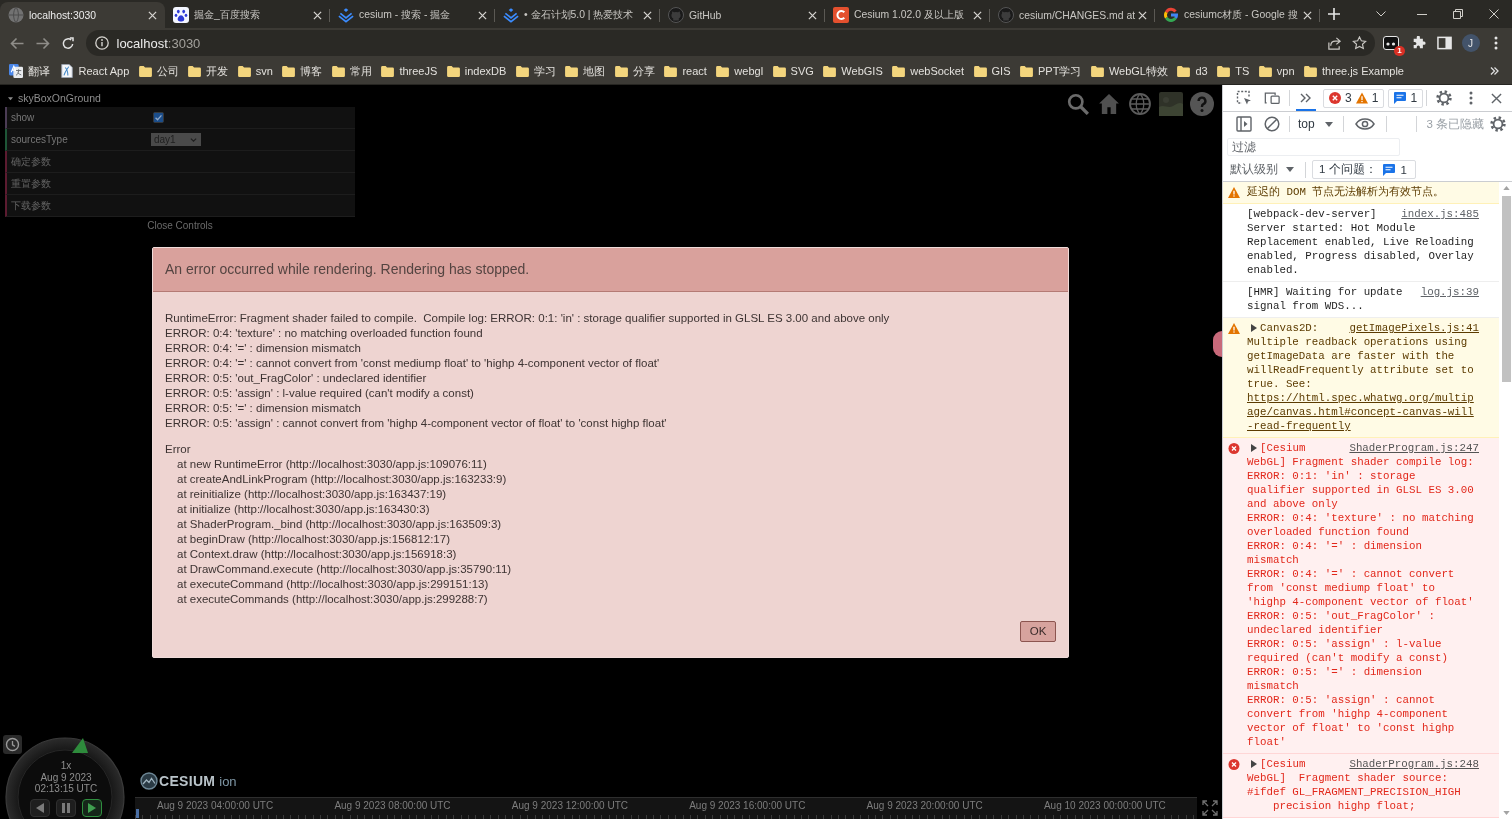 The image size is (1512, 819). What do you see at coordinates (1414, 764) in the screenshot?
I see `source-link: ShaderProgram.js:248` at bounding box center [1414, 764].